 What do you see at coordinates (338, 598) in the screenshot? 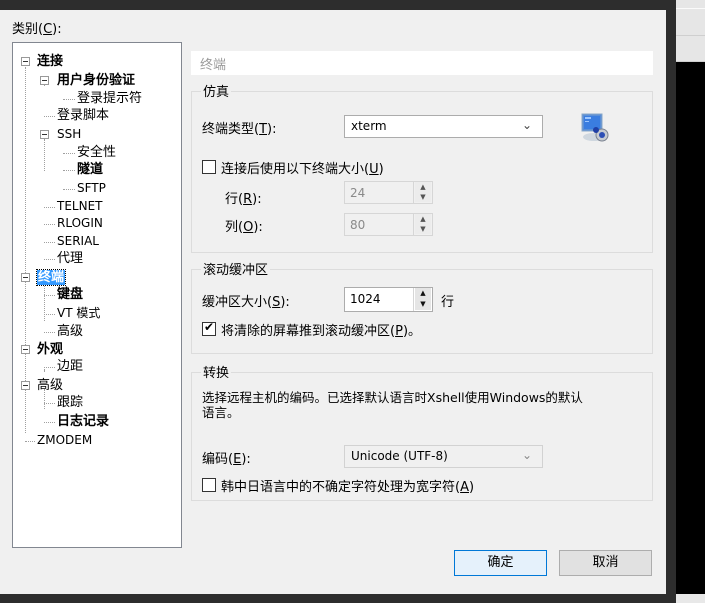
I see `window-border-bottom` at bounding box center [338, 598].